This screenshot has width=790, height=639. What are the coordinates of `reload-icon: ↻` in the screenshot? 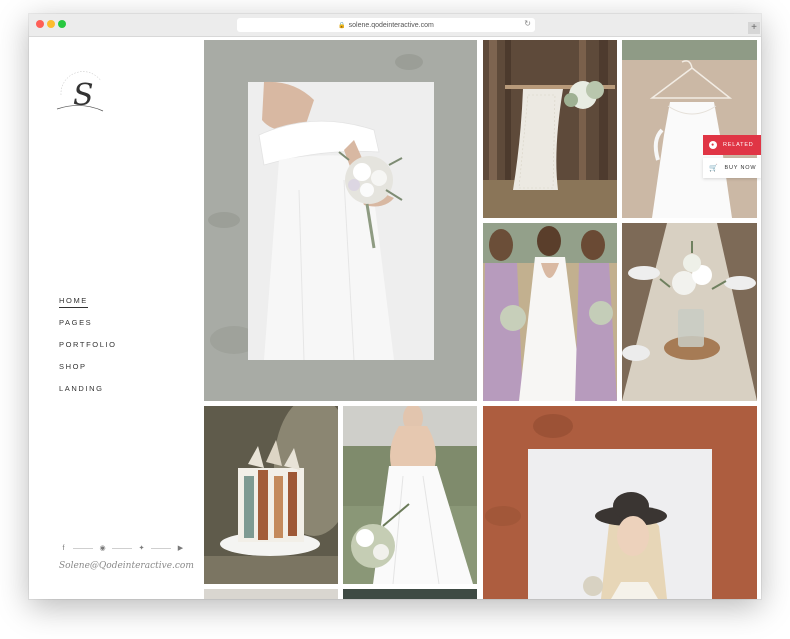 It's located at (527, 23).